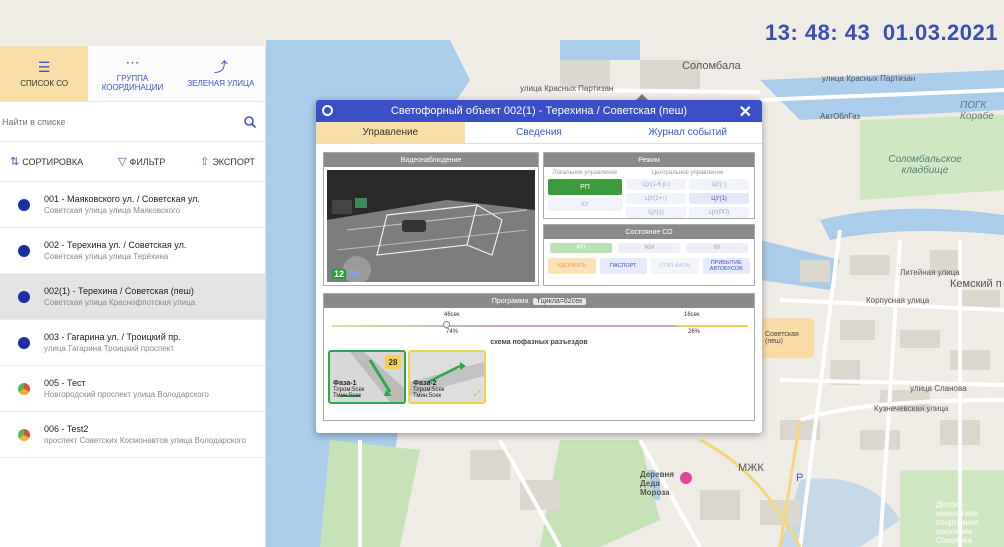  What do you see at coordinates (147, 161) in the screenshot?
I see `filter-label: ФИЛЬТР` at bounding box center [147, 161].